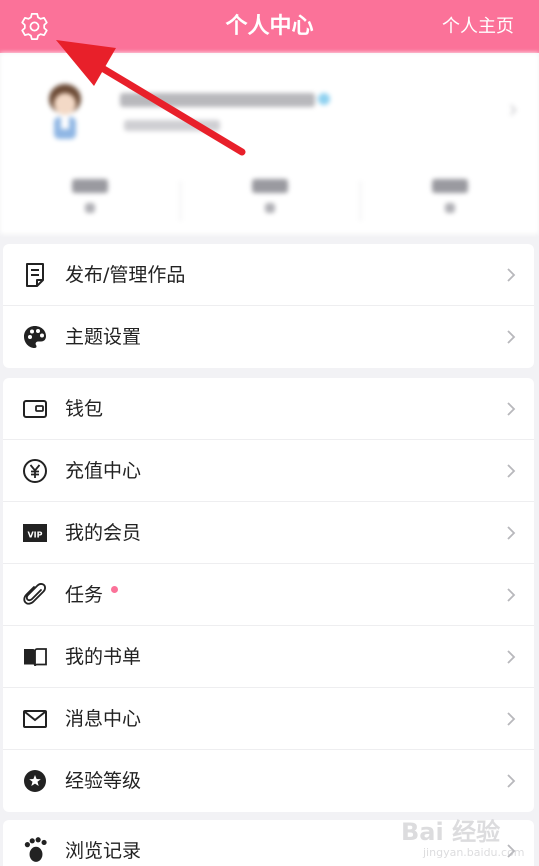  What do you see at coordinates (103, 657) in the screenshot?
I see `menu-item-label: 我的书单` at bounding box center [103, 657].